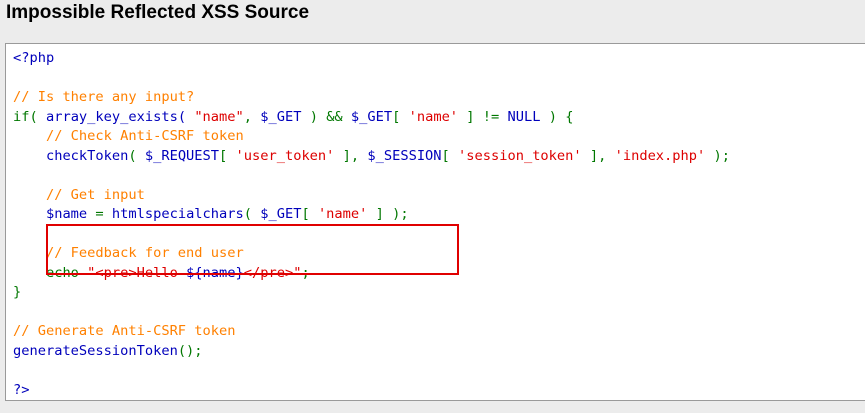 The image size is (865, 413). I want to click on code-comment: // Check Anti-CSRF token, so click(128, 136).